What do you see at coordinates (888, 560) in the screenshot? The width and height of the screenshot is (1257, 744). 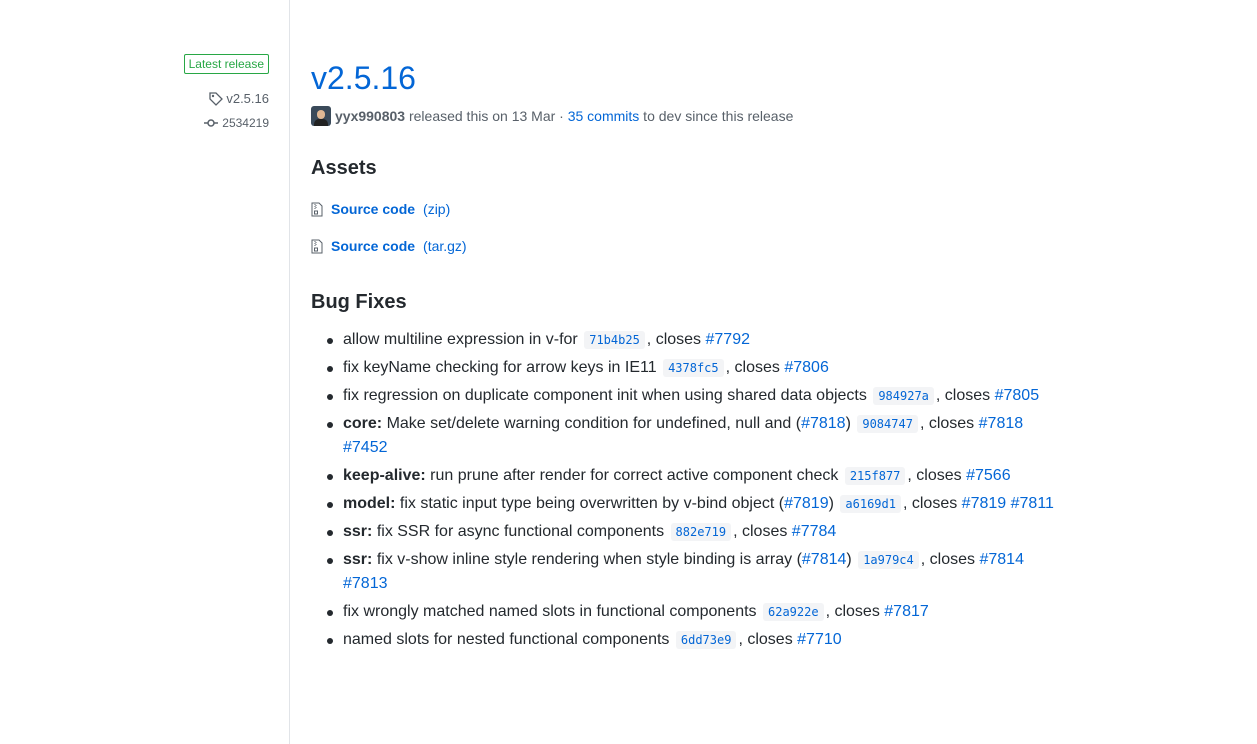 I see `commit-hash-link: 1a979c4` at bounding box center [888, 560].